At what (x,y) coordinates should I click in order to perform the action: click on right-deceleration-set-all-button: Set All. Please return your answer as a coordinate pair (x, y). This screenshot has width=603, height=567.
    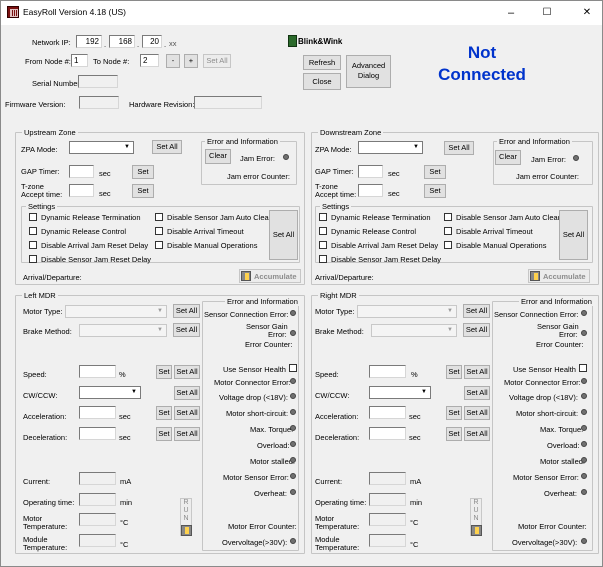
    Looking at the image, I should click on (477, 434).